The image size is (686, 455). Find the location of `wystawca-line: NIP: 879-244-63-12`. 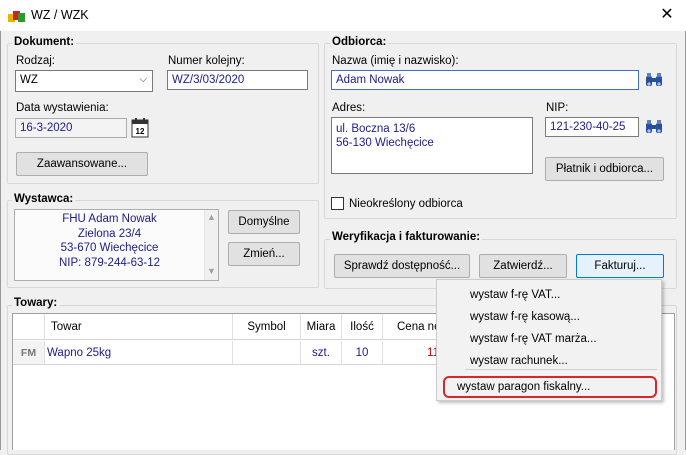

wystawca-line: NIP: 879-244-63-12 is located at coordinates (109, 262).